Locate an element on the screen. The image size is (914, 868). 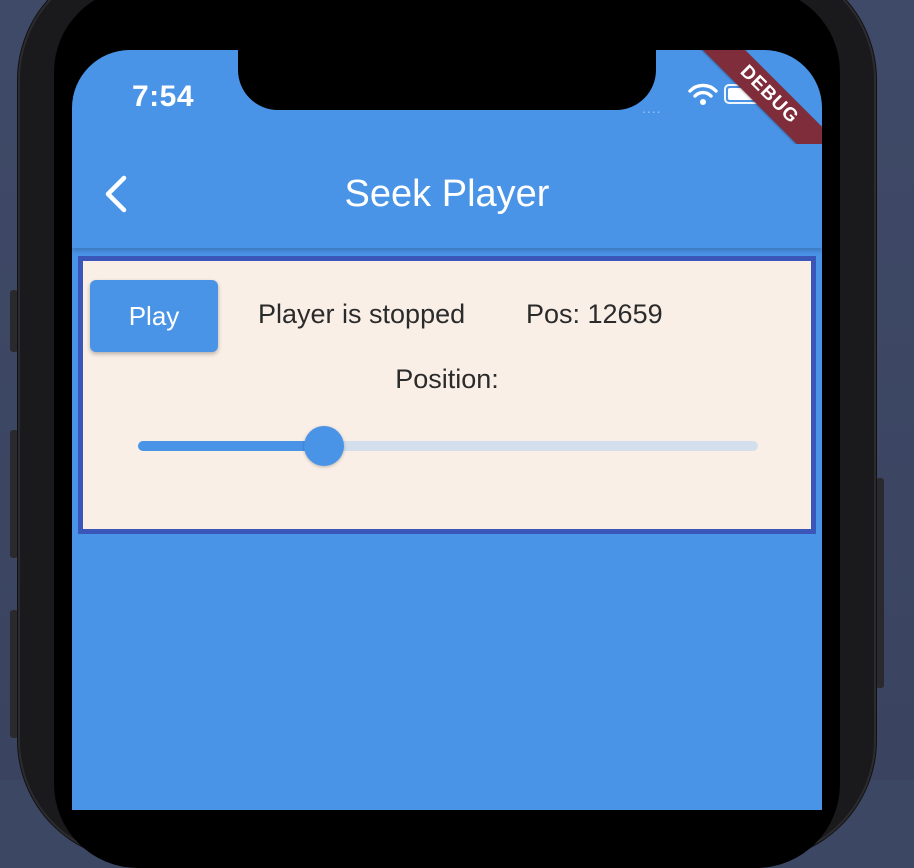
app-bar: Seek Player is located at coordinates (447, 196).